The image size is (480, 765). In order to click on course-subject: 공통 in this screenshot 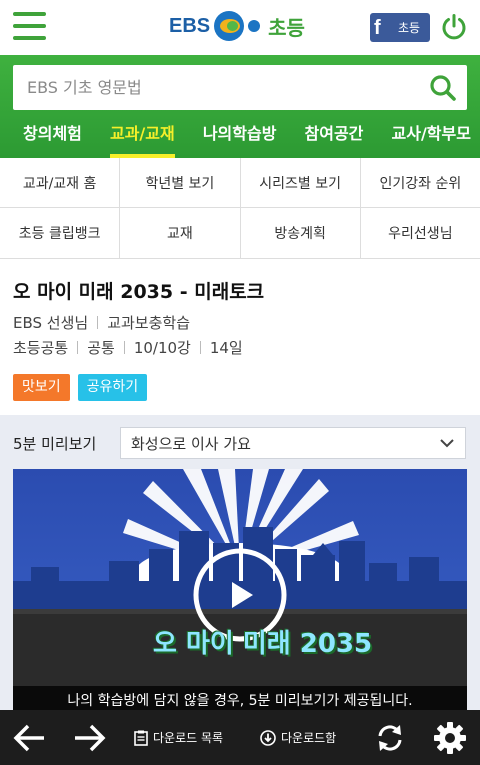, I will do `click(101, 348)`.